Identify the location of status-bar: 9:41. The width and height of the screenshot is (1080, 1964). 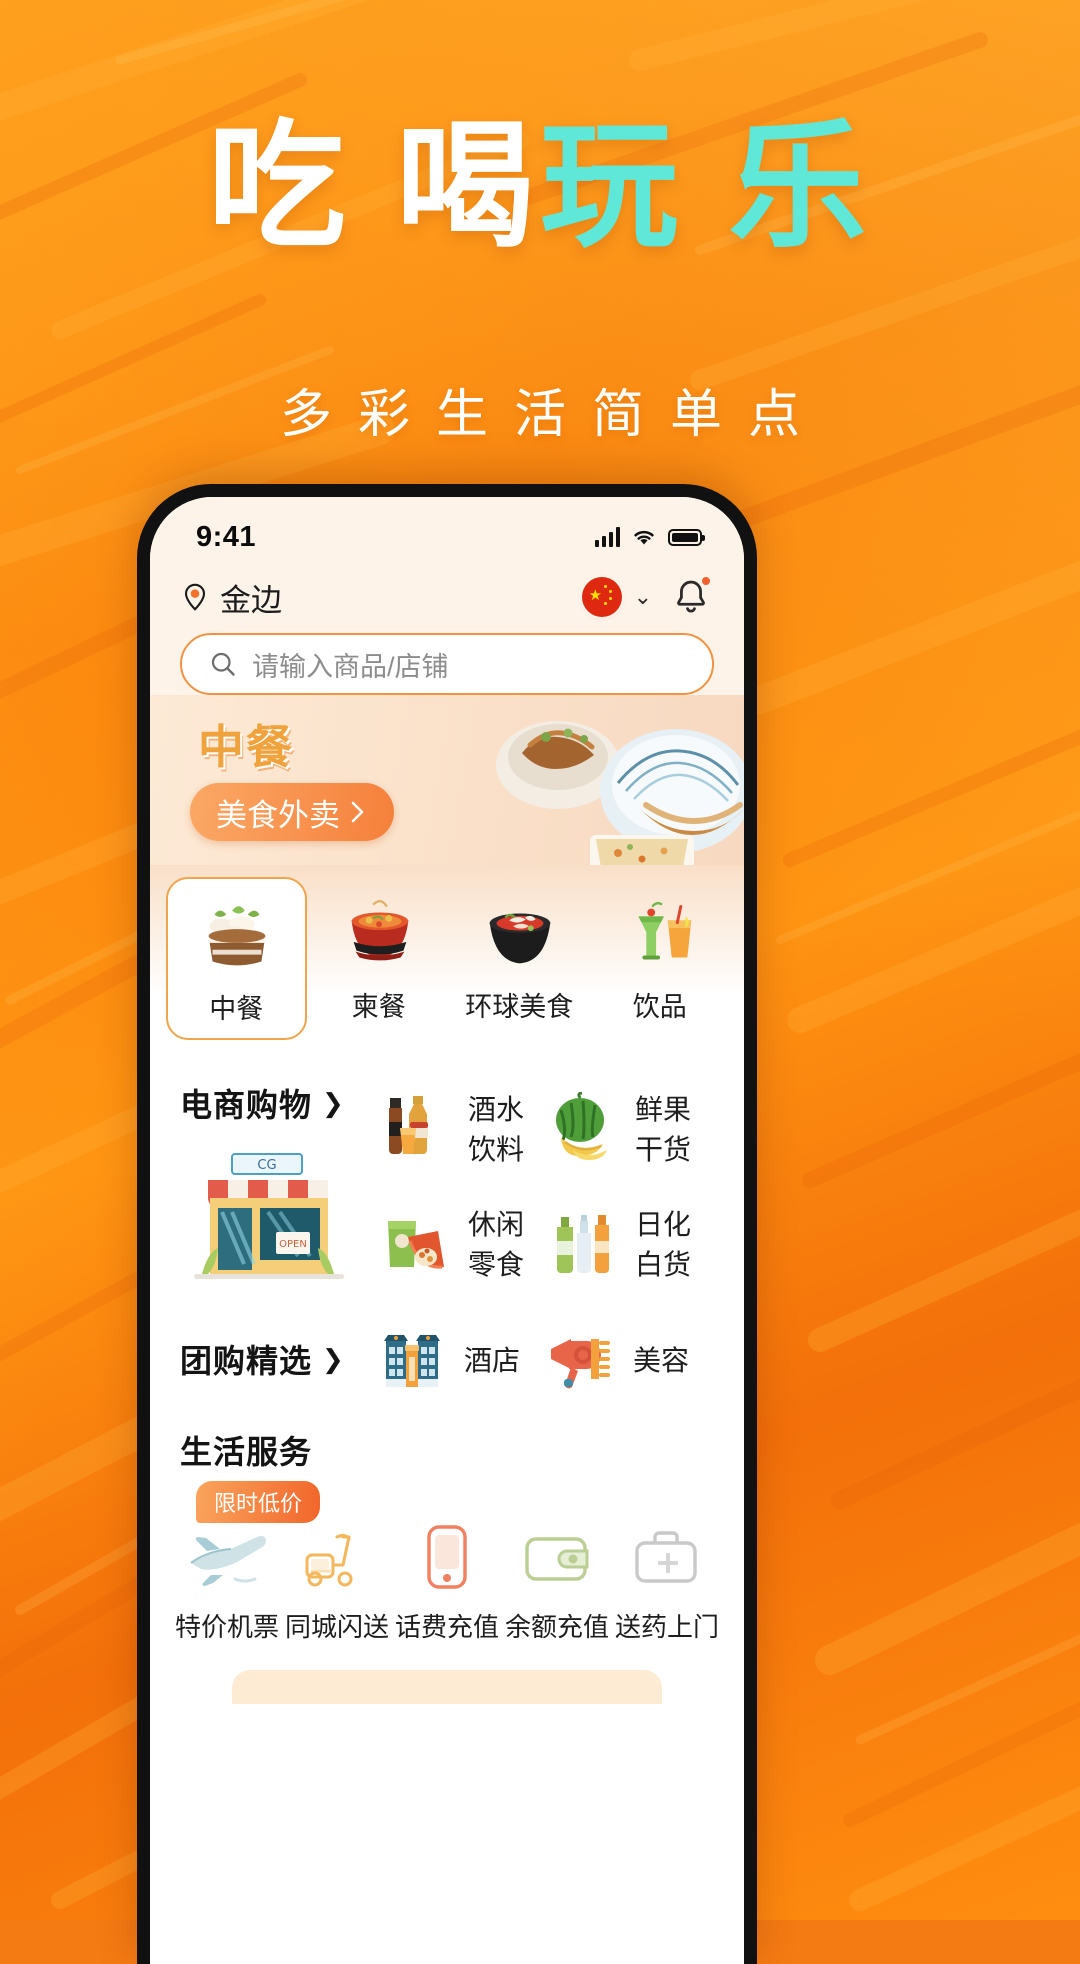
(447, 530).